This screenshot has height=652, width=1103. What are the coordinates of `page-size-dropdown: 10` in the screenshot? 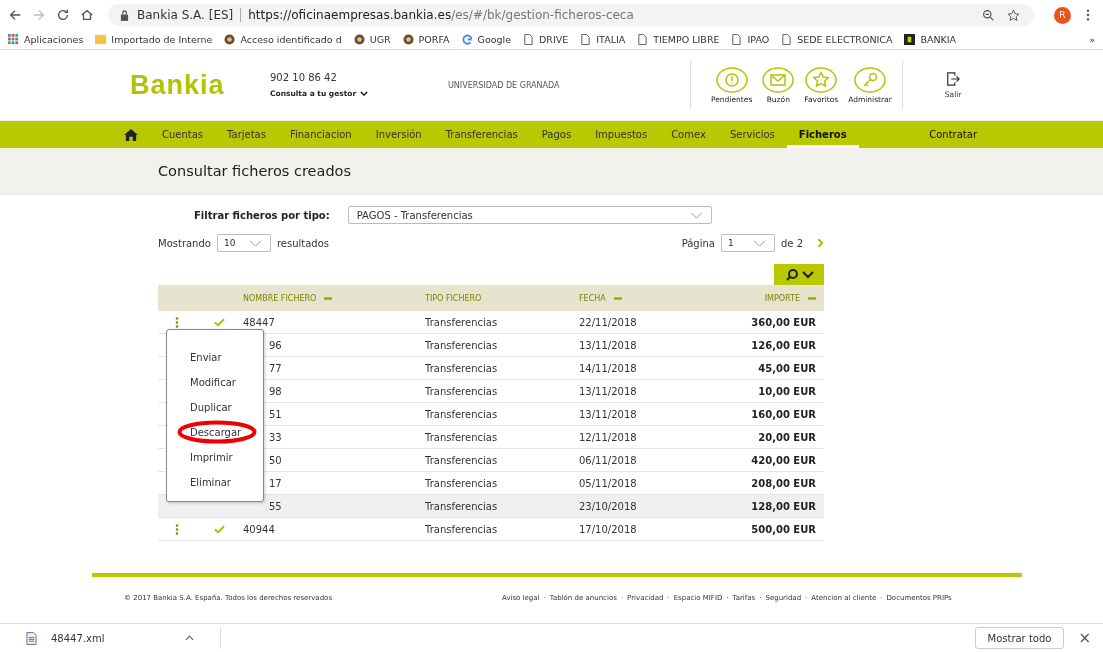 It's located at (243, 243).